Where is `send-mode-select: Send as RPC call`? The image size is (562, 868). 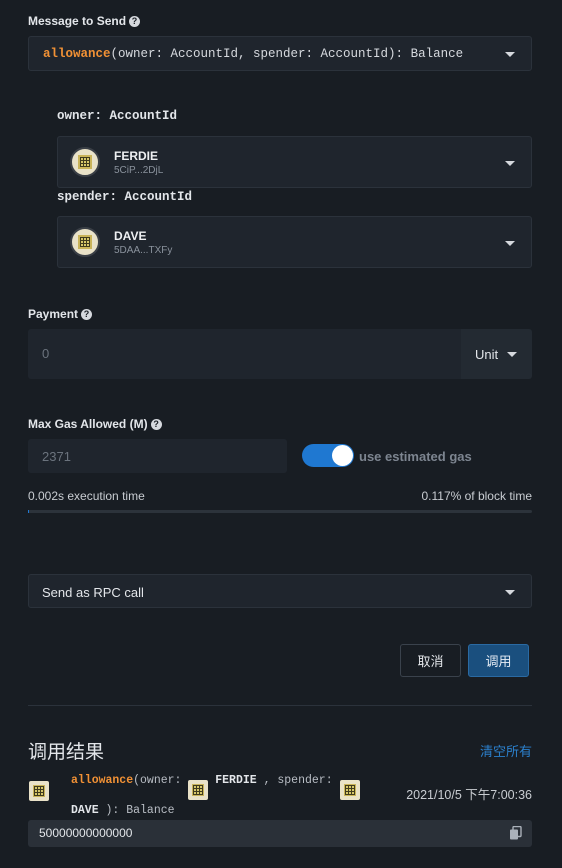 send-mode-select: Send as RPC call is located at coordinates (280, 591).